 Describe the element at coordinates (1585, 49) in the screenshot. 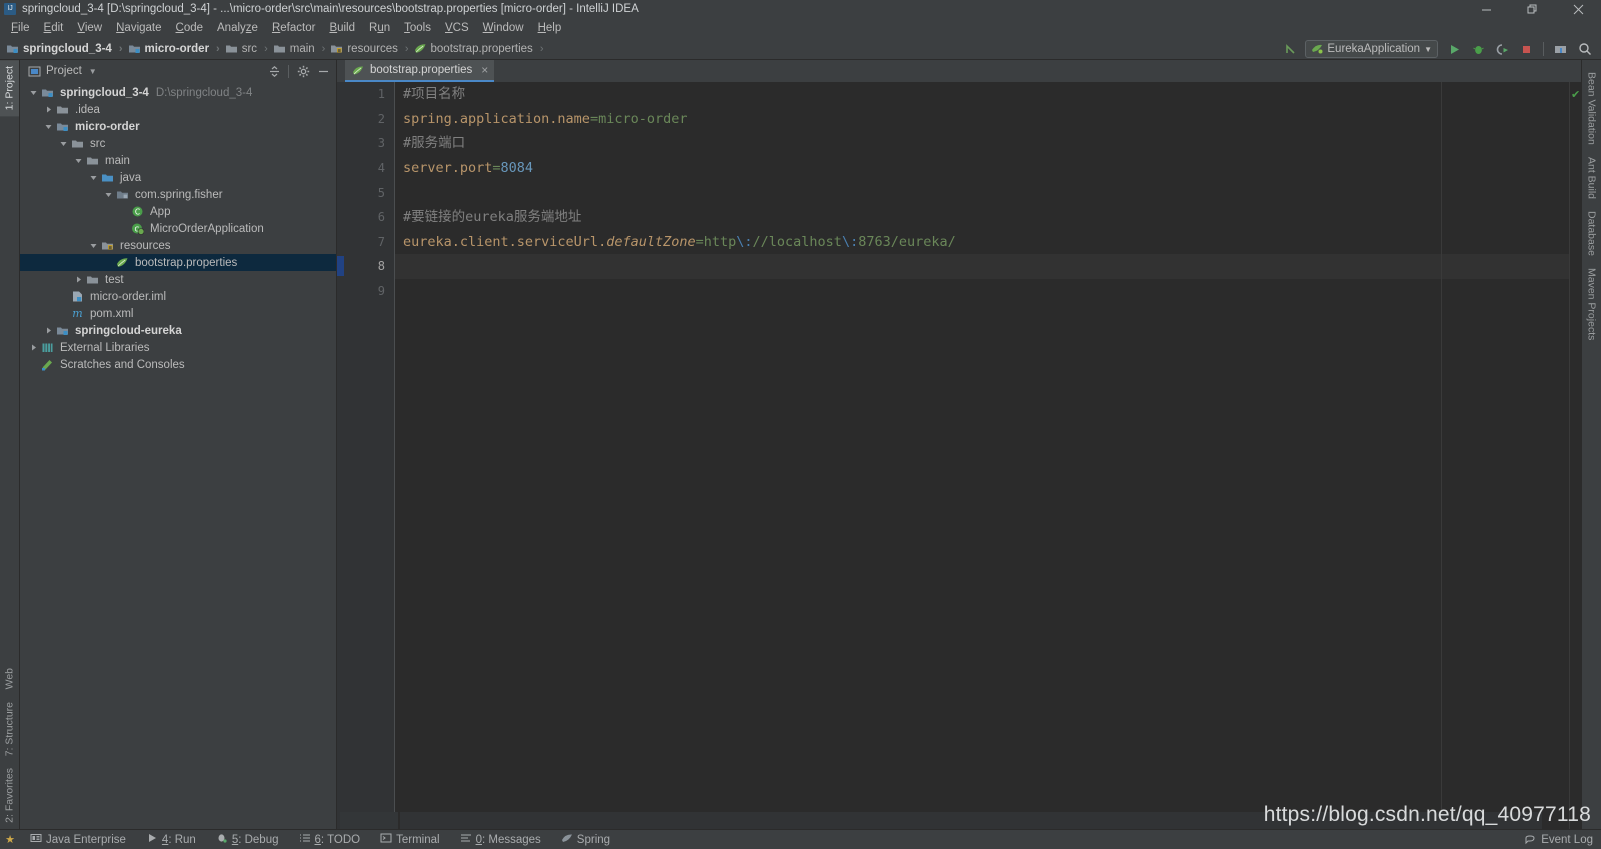

I see `search-everywhere-icon` at that location.